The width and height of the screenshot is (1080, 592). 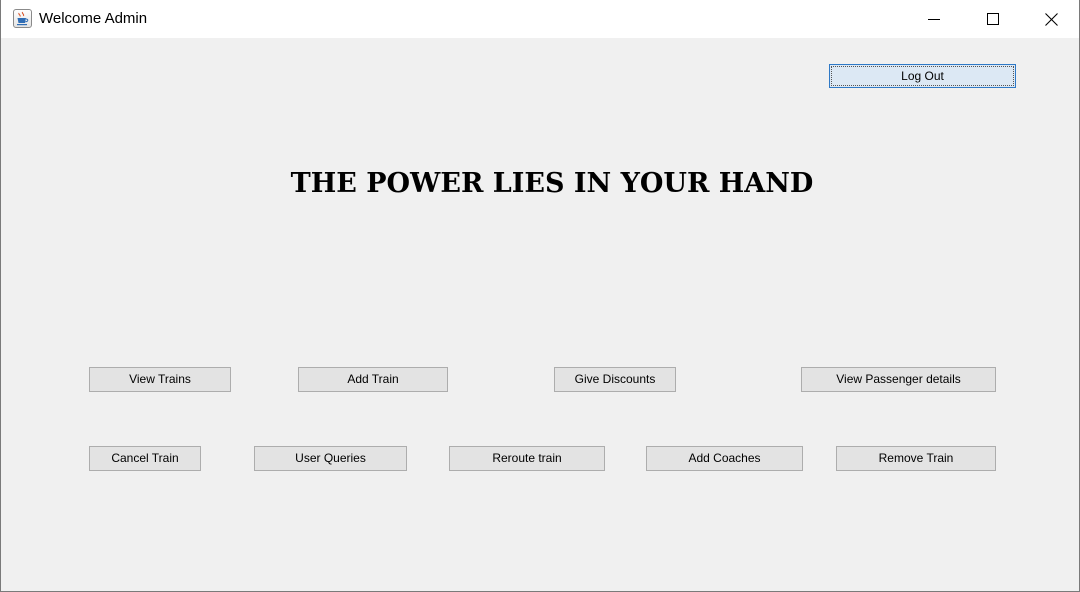 What do you see at coordinates (330, 458) in the screenshot?
I see `user-queries-button: User Queries` at bounding box center [330, 458].